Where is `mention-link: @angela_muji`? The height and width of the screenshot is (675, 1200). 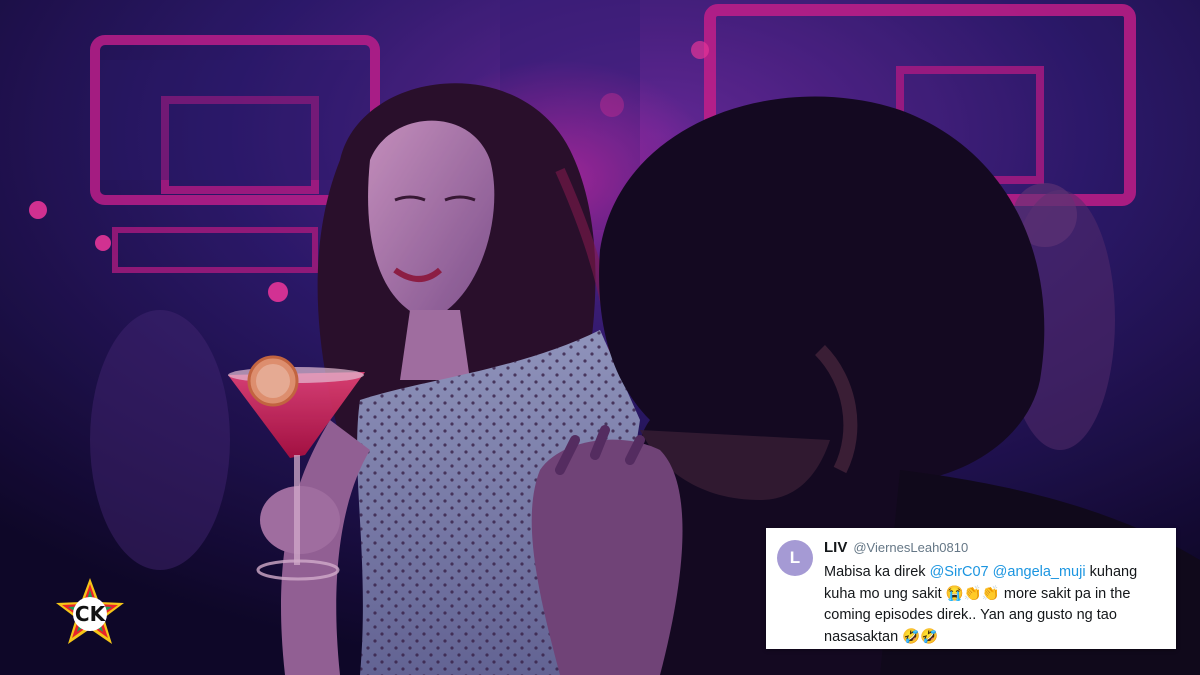 mention-link: @angela_muji is located at coordinates (1039, 572).